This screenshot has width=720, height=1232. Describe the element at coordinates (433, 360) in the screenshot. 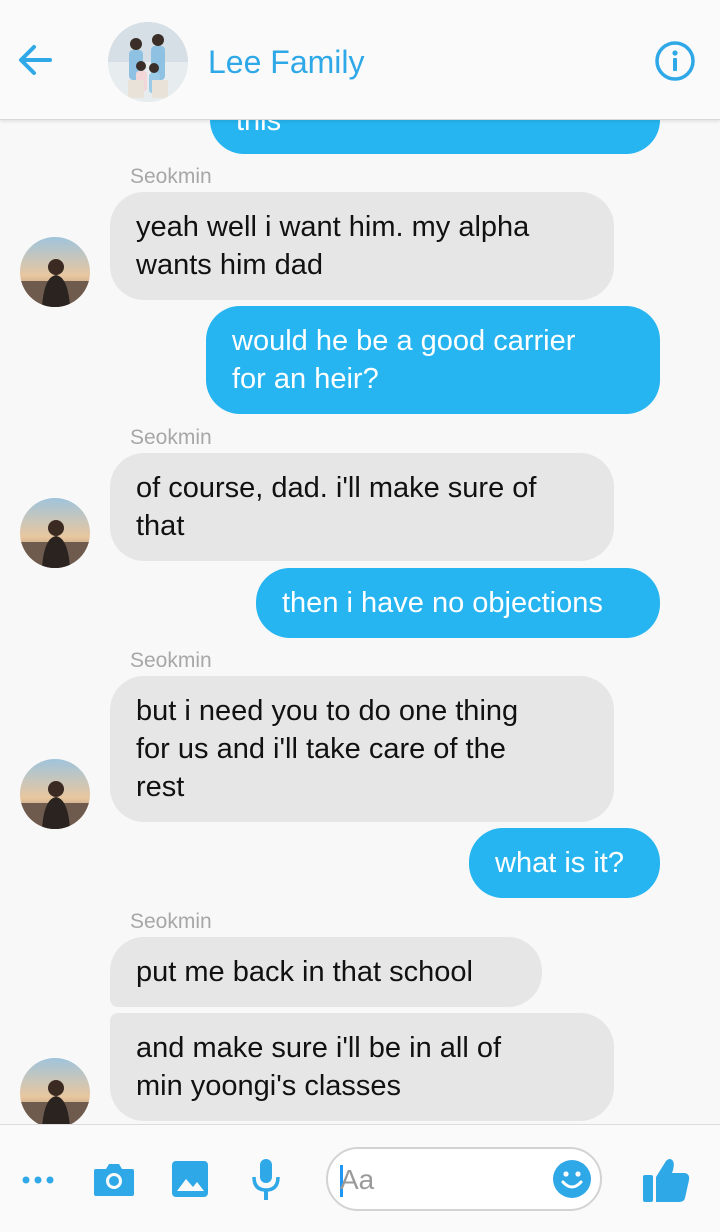

I see `outgoing-message: would he be a good carrier for an heir?` at that location.